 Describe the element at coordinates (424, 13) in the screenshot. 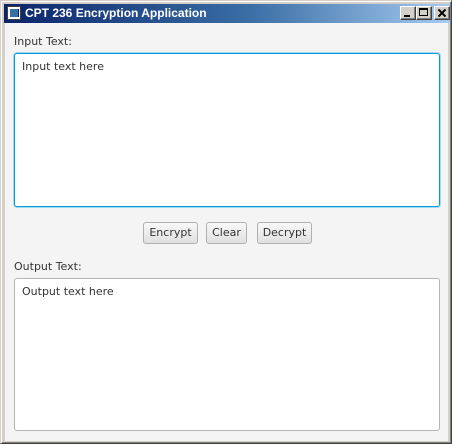

I see `maximize-button` at that location.